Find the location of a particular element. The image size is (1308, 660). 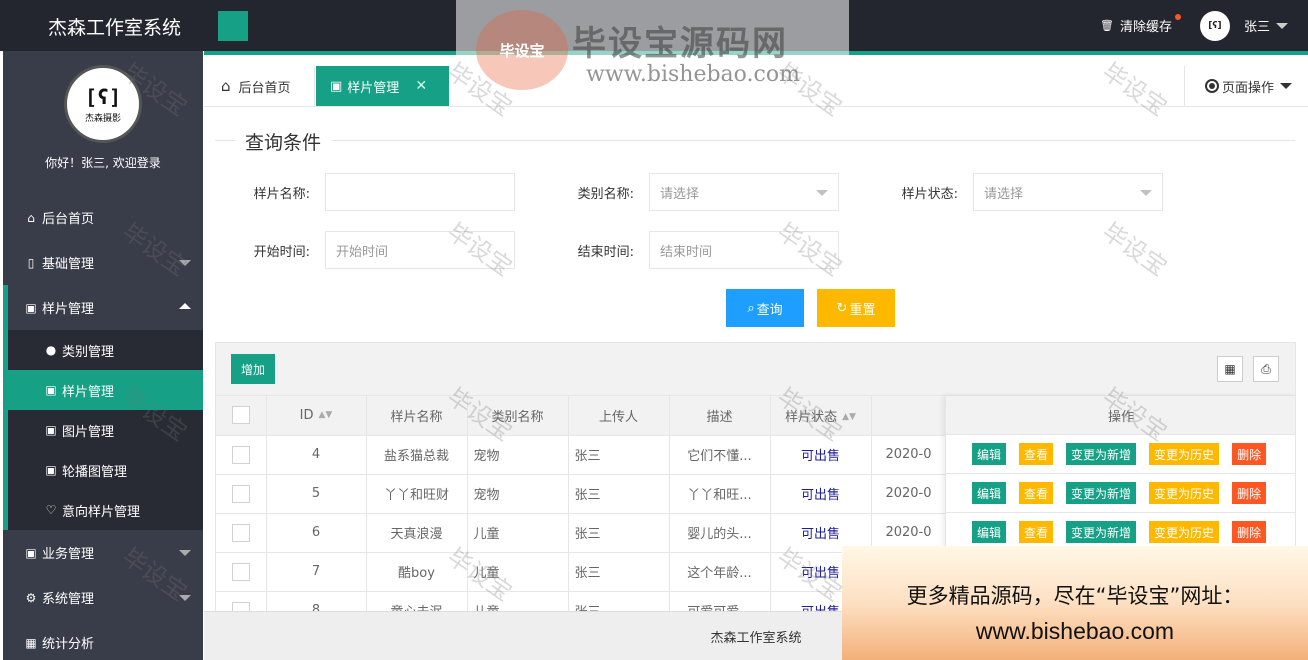

column-header-ops: 操作 is located at coordinates (1120, 415).